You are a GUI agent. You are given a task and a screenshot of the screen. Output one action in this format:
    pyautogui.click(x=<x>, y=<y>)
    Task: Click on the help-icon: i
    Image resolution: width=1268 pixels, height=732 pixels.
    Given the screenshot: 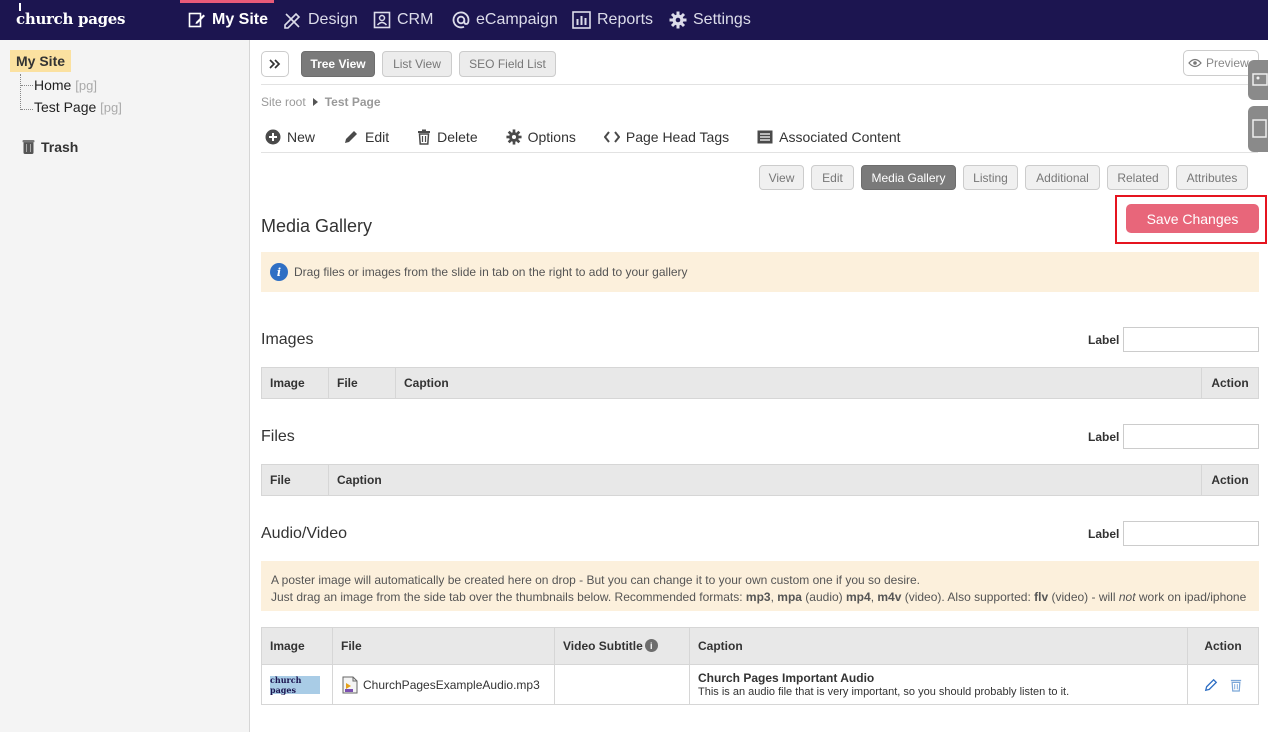 What is the action you would take?
    pyautogui.click(x=651, y=645)
    